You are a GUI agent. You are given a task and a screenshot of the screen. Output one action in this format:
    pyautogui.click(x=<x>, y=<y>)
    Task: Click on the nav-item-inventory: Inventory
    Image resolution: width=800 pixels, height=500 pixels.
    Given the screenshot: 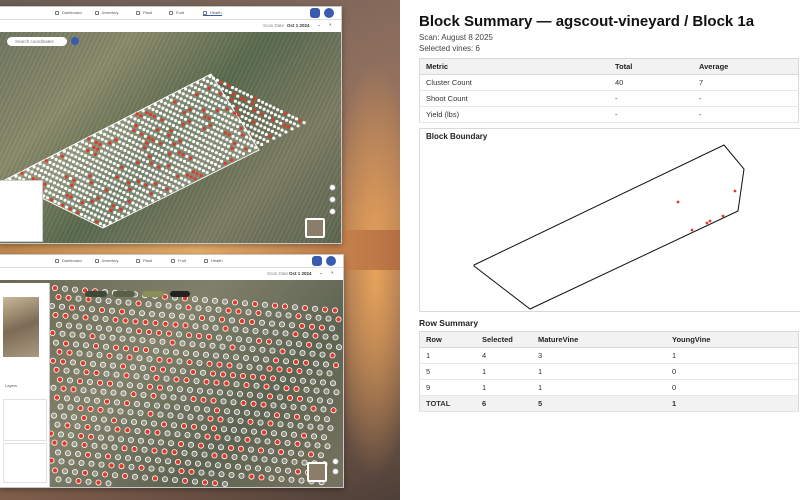 What is the action you would take?
    pyautogui.click(x=106, y=12)
    